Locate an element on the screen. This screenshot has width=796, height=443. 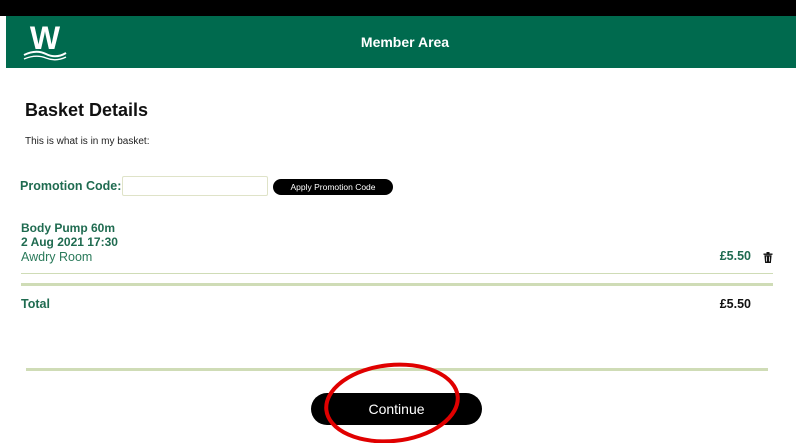
site-header: W Member Area is located at coordinates (401, 42).